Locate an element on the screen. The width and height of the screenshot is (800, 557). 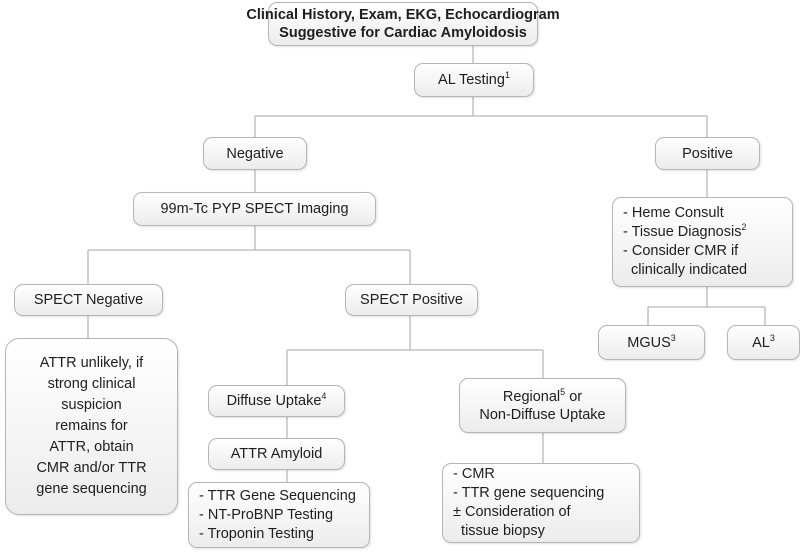
spect-negative-label: SPECT Negative is located at coordinates (88, 300).